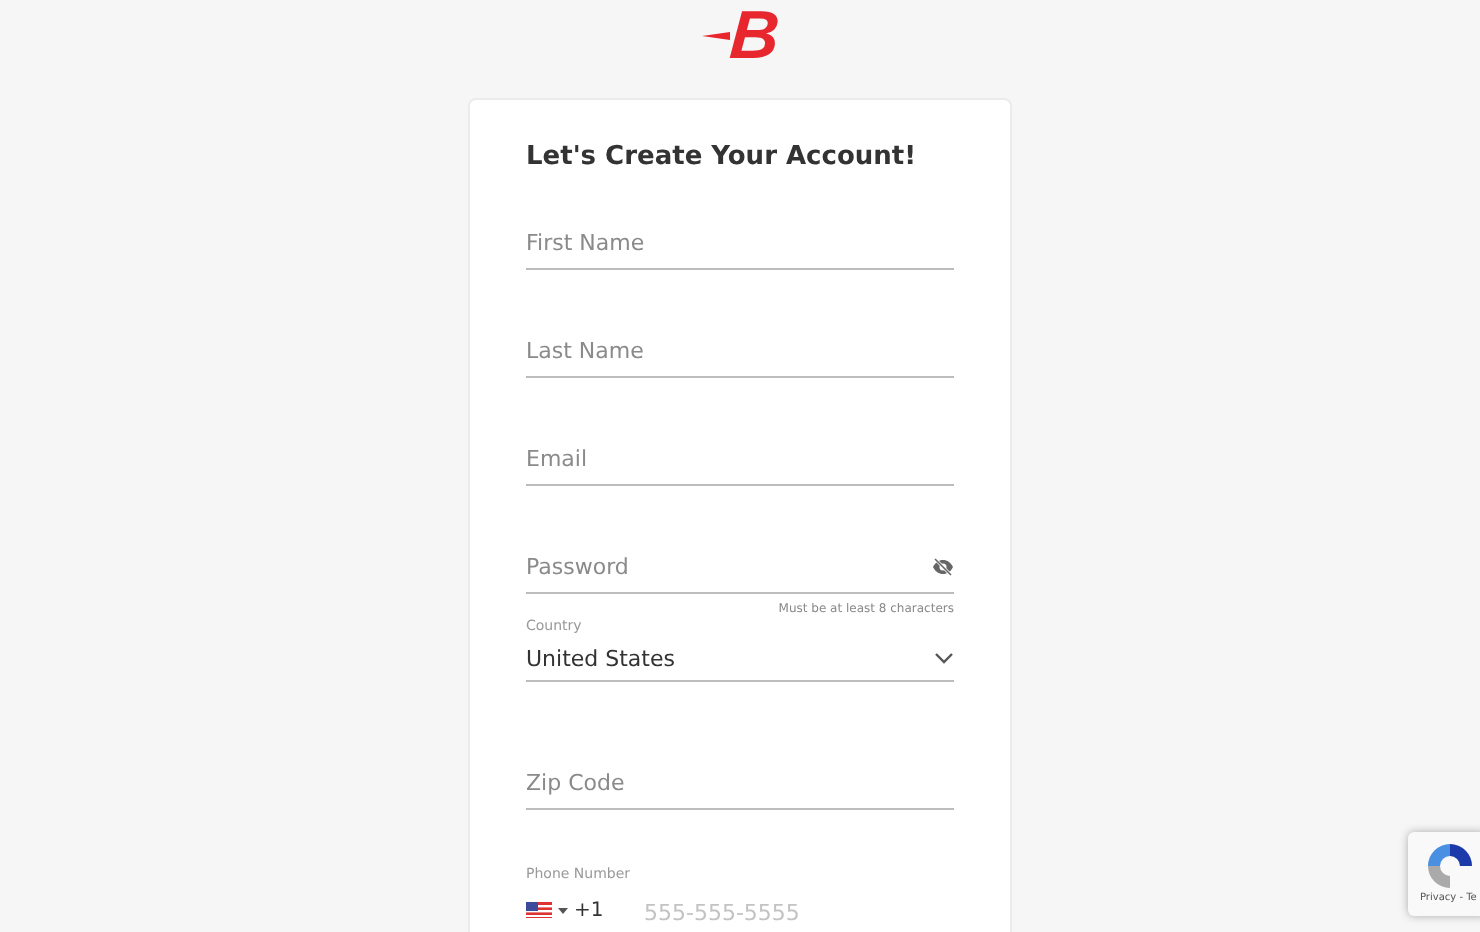  I want to click on text-field: Last Name, so click(740, 350).